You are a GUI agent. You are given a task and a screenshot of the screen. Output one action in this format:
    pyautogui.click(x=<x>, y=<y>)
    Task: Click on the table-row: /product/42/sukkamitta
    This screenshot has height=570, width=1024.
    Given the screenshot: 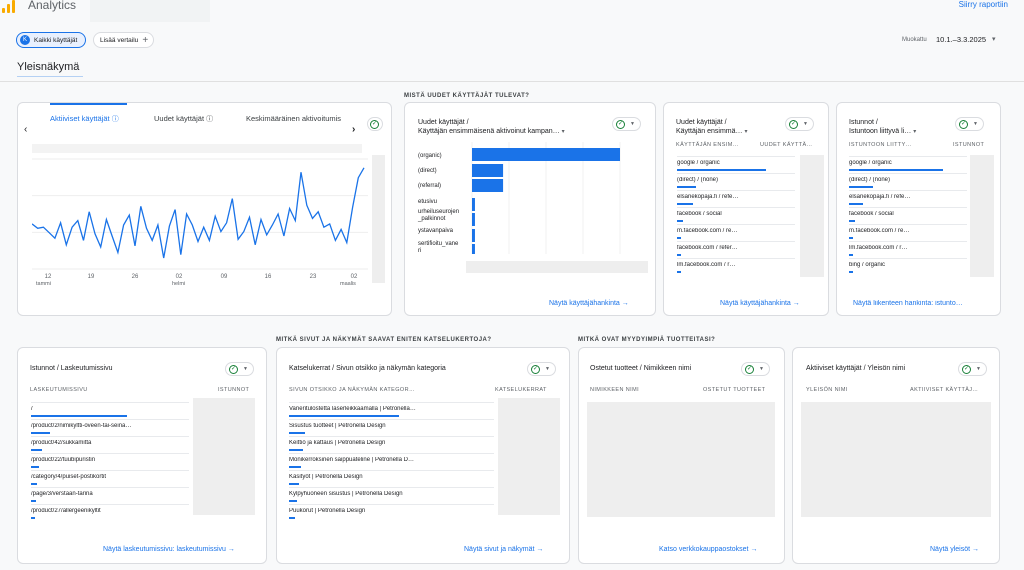 What is the action you would take?
    pyautogui.click(x=110, y=443)
    